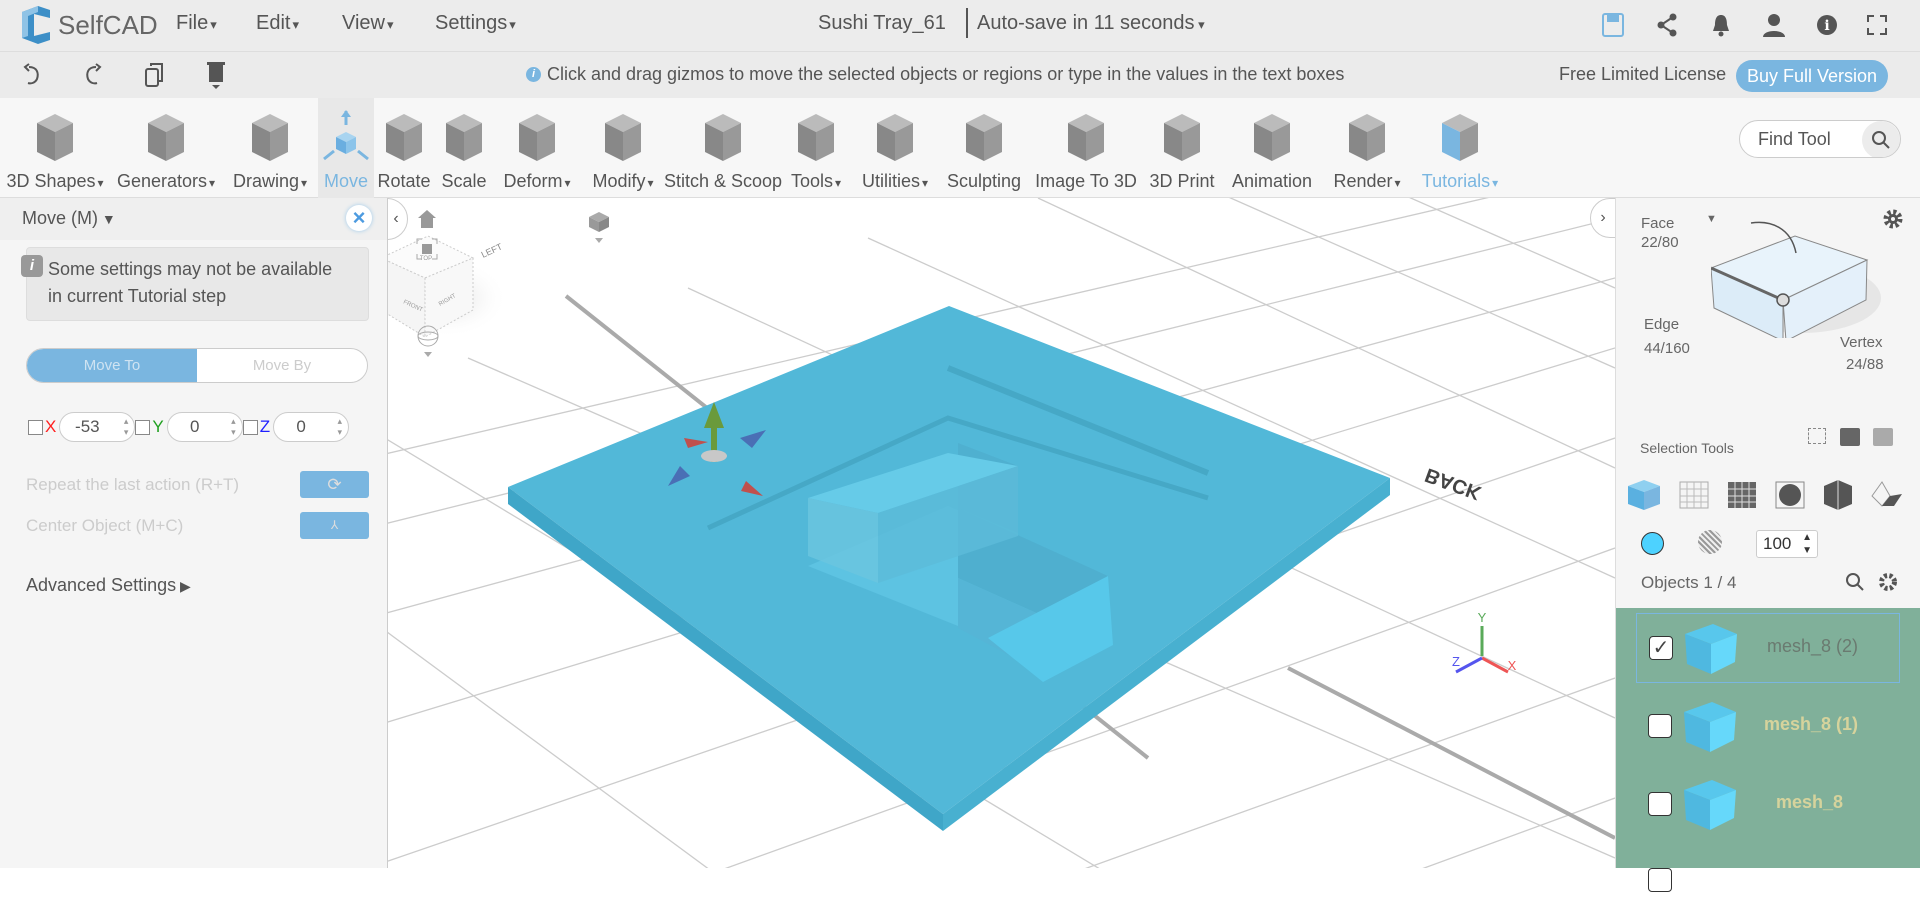 This screenshot has width=1920, height=916. Describe the element at coordinates (105, 525) in the screenshot. I see `center-object-label: Center Object (M+C)` at that location.